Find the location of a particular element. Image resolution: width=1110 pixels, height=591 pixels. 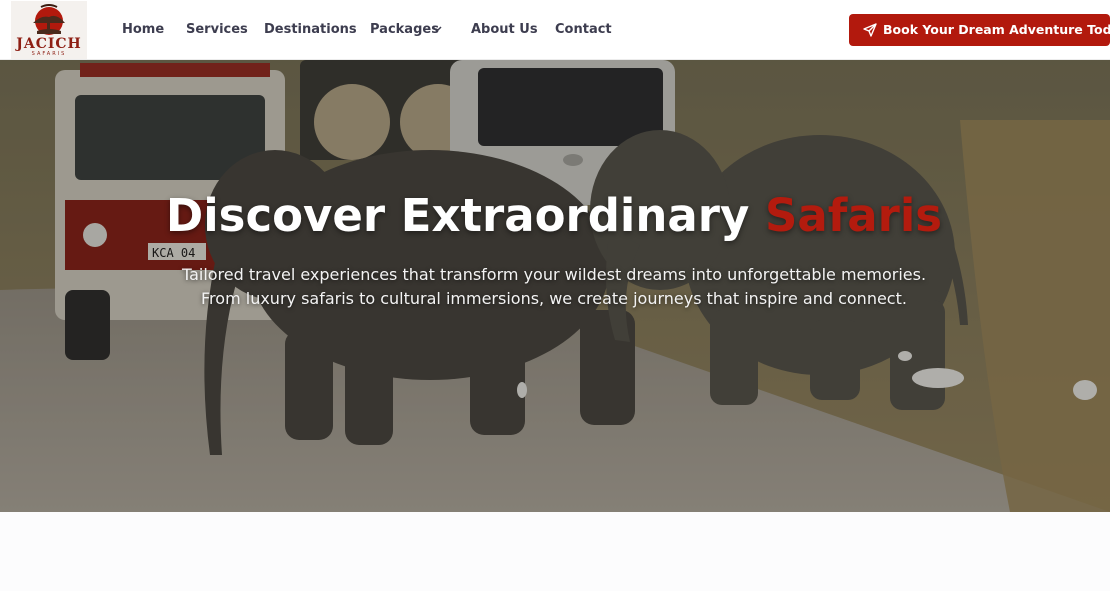

nav-item-packages: Packages is located at coordinates (404, 30).